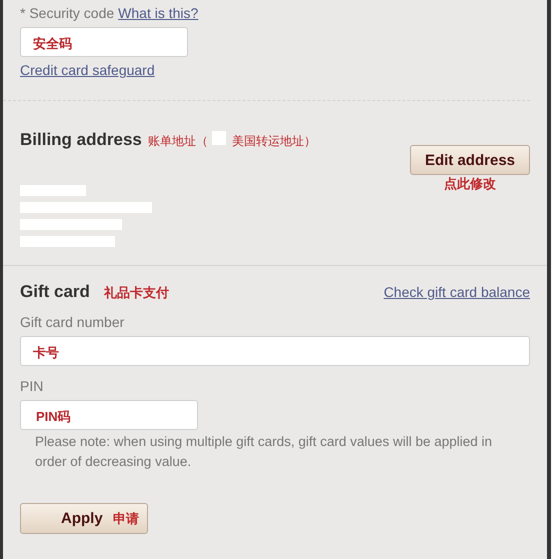  Describe the element at coordinates (158, 13) in the screenshot. I see `help-link: What is this?` at that location.